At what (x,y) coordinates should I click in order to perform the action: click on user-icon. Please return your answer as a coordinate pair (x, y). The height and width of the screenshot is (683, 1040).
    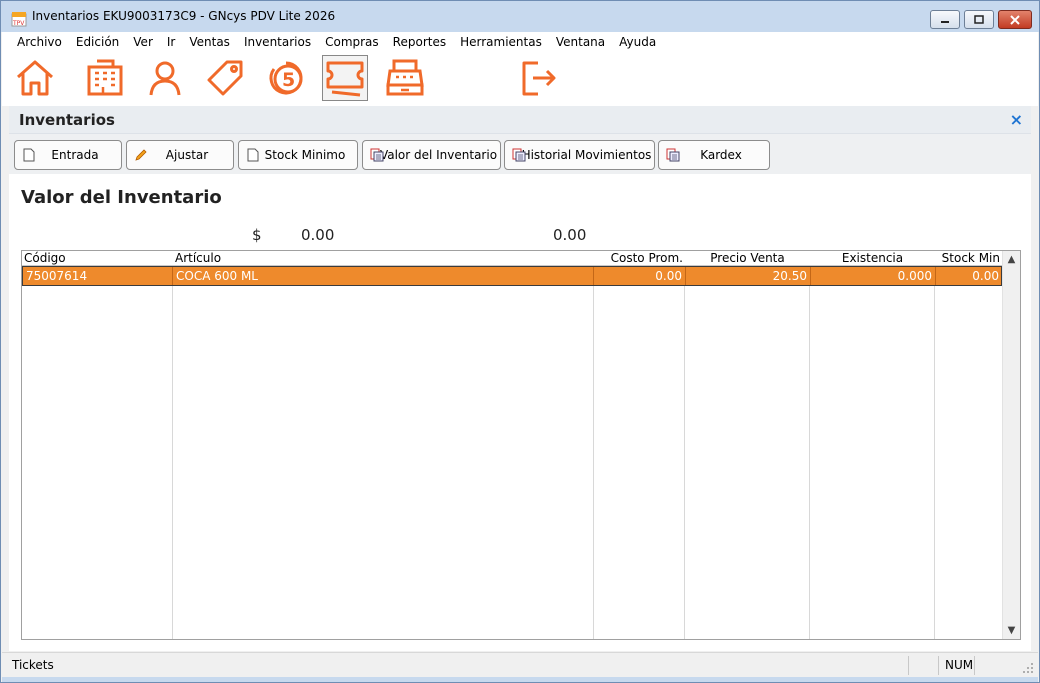
    Looking at the image, I should click on (165, 78).